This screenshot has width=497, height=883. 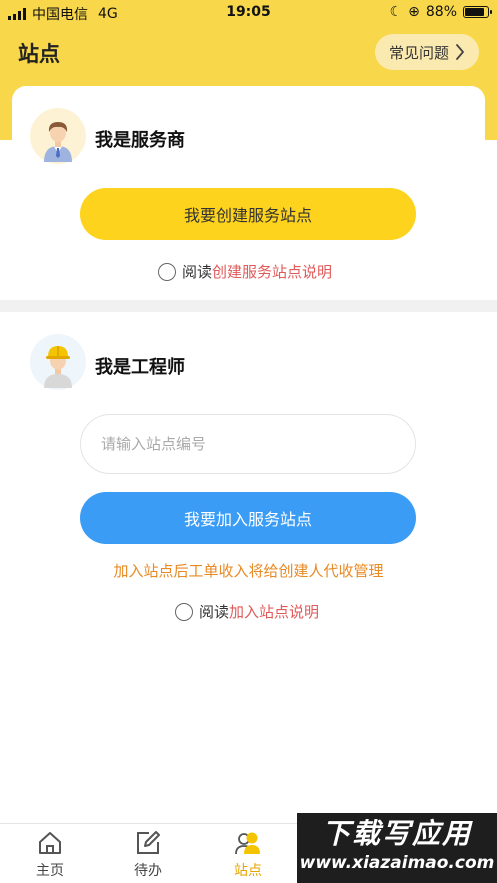 I want to click on tab-home-label: 主页, so click(x=50, y=871).